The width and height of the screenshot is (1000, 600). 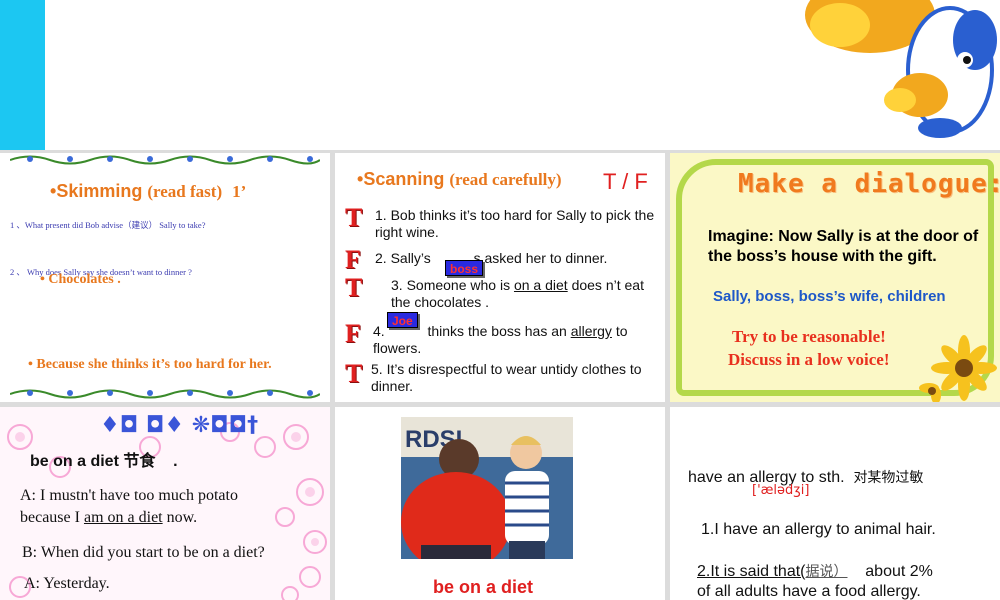 I want to click on instruction-1: Try to be reasonable!, so click(x=809, y=336).